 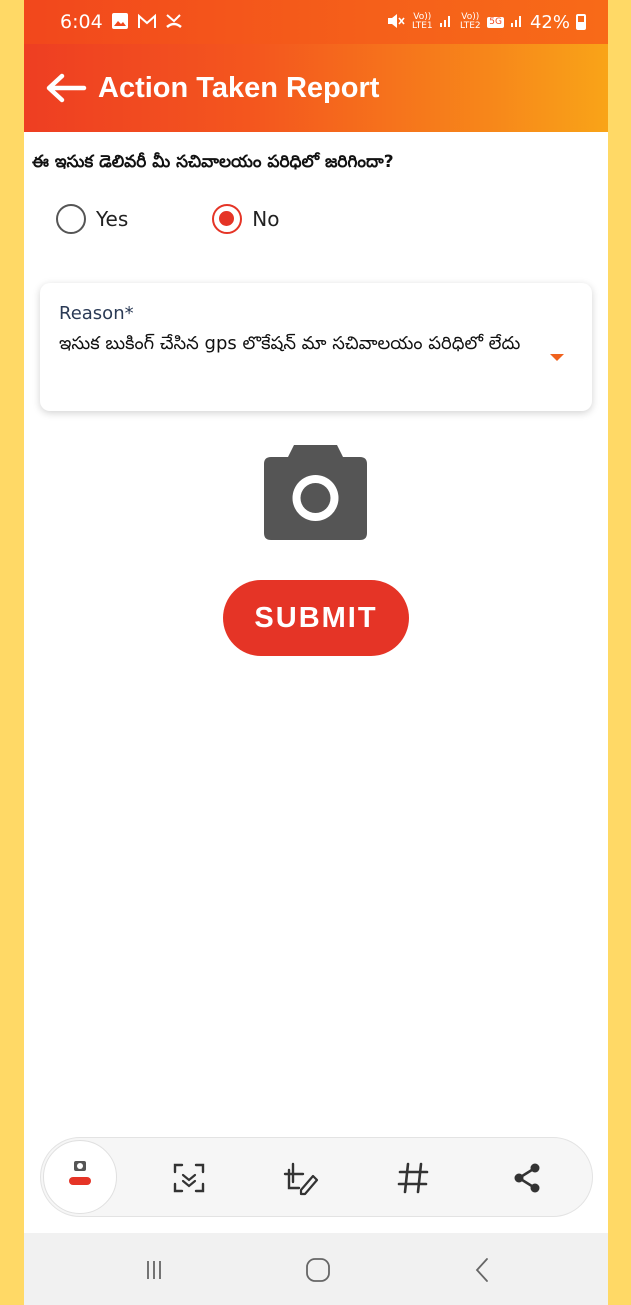 I want to click on home-icon, so click(x=318, y=1270).